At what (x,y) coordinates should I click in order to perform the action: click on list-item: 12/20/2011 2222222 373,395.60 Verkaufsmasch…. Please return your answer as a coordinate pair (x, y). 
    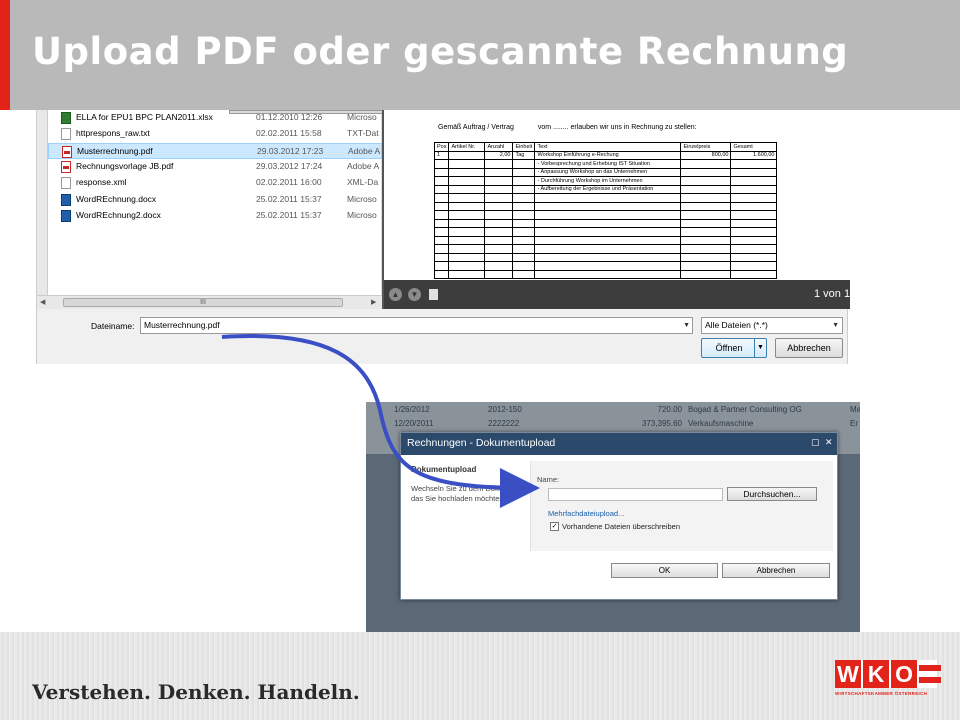
    Looking at the image, I should click on (613, 424).